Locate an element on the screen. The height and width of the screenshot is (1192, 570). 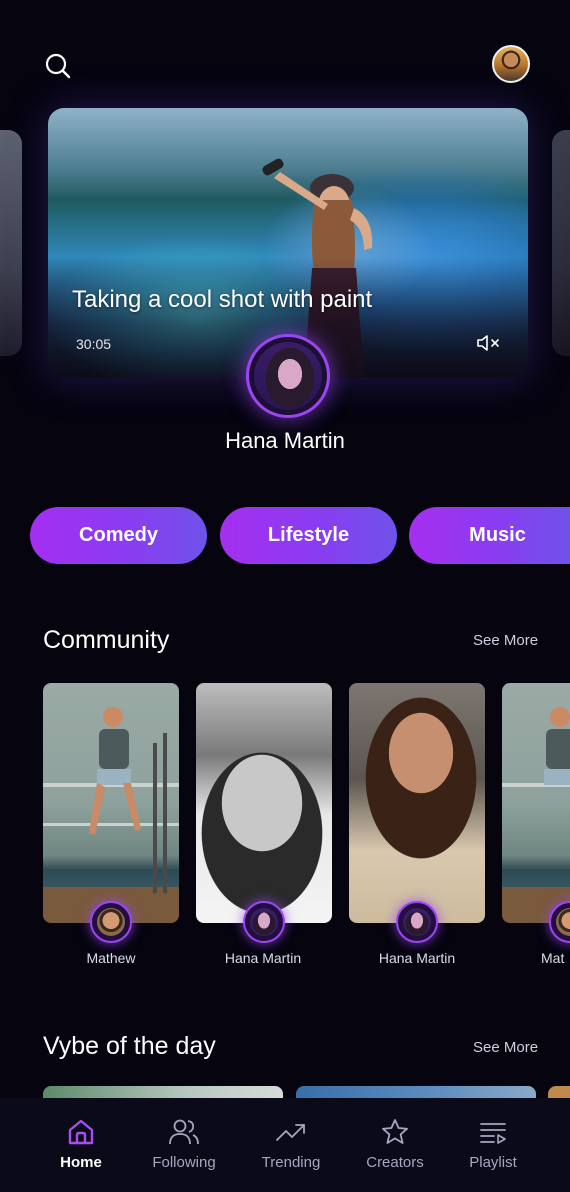
category-label: Lifestyle is located at coordinates (308, 535).